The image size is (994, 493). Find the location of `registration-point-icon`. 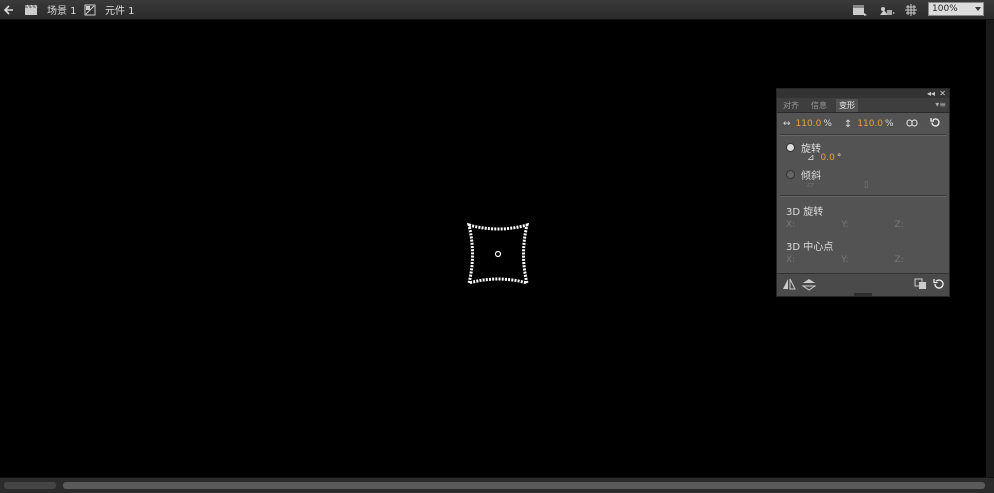

registration-point-icon is located at coordinates (498, 254).